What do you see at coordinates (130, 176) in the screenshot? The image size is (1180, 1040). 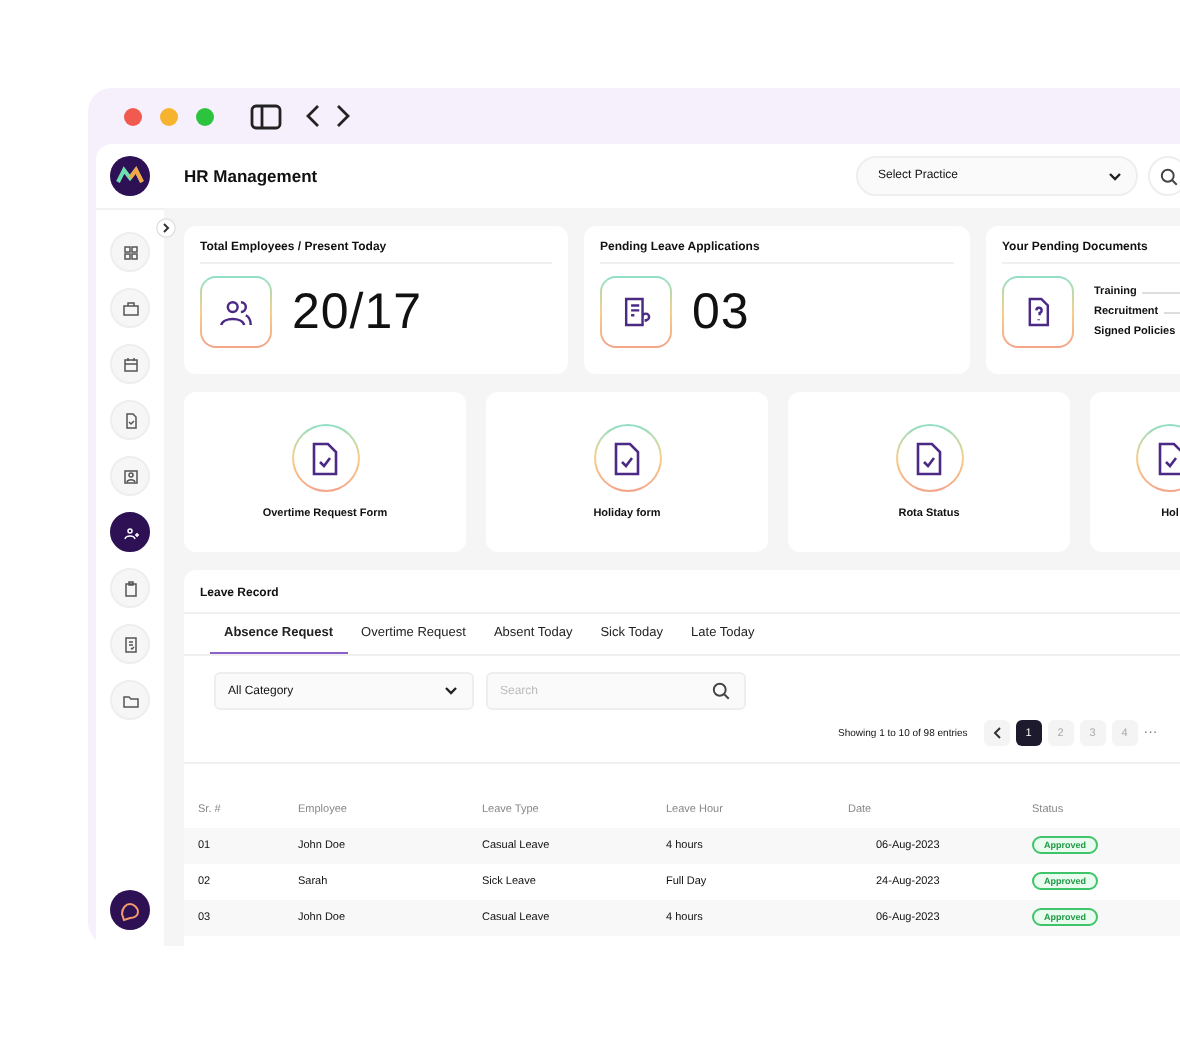 I see `logo-icon` at bounding box center [130, 176].